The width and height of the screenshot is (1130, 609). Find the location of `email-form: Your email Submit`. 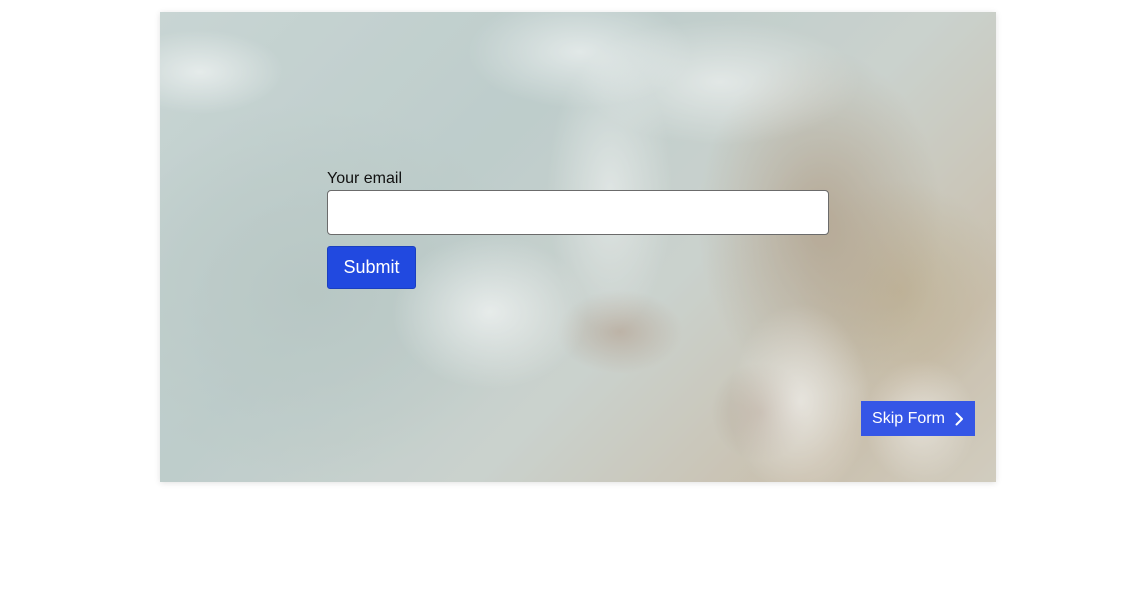

email-form: Your email Submit is located at coordinates (578, 229).